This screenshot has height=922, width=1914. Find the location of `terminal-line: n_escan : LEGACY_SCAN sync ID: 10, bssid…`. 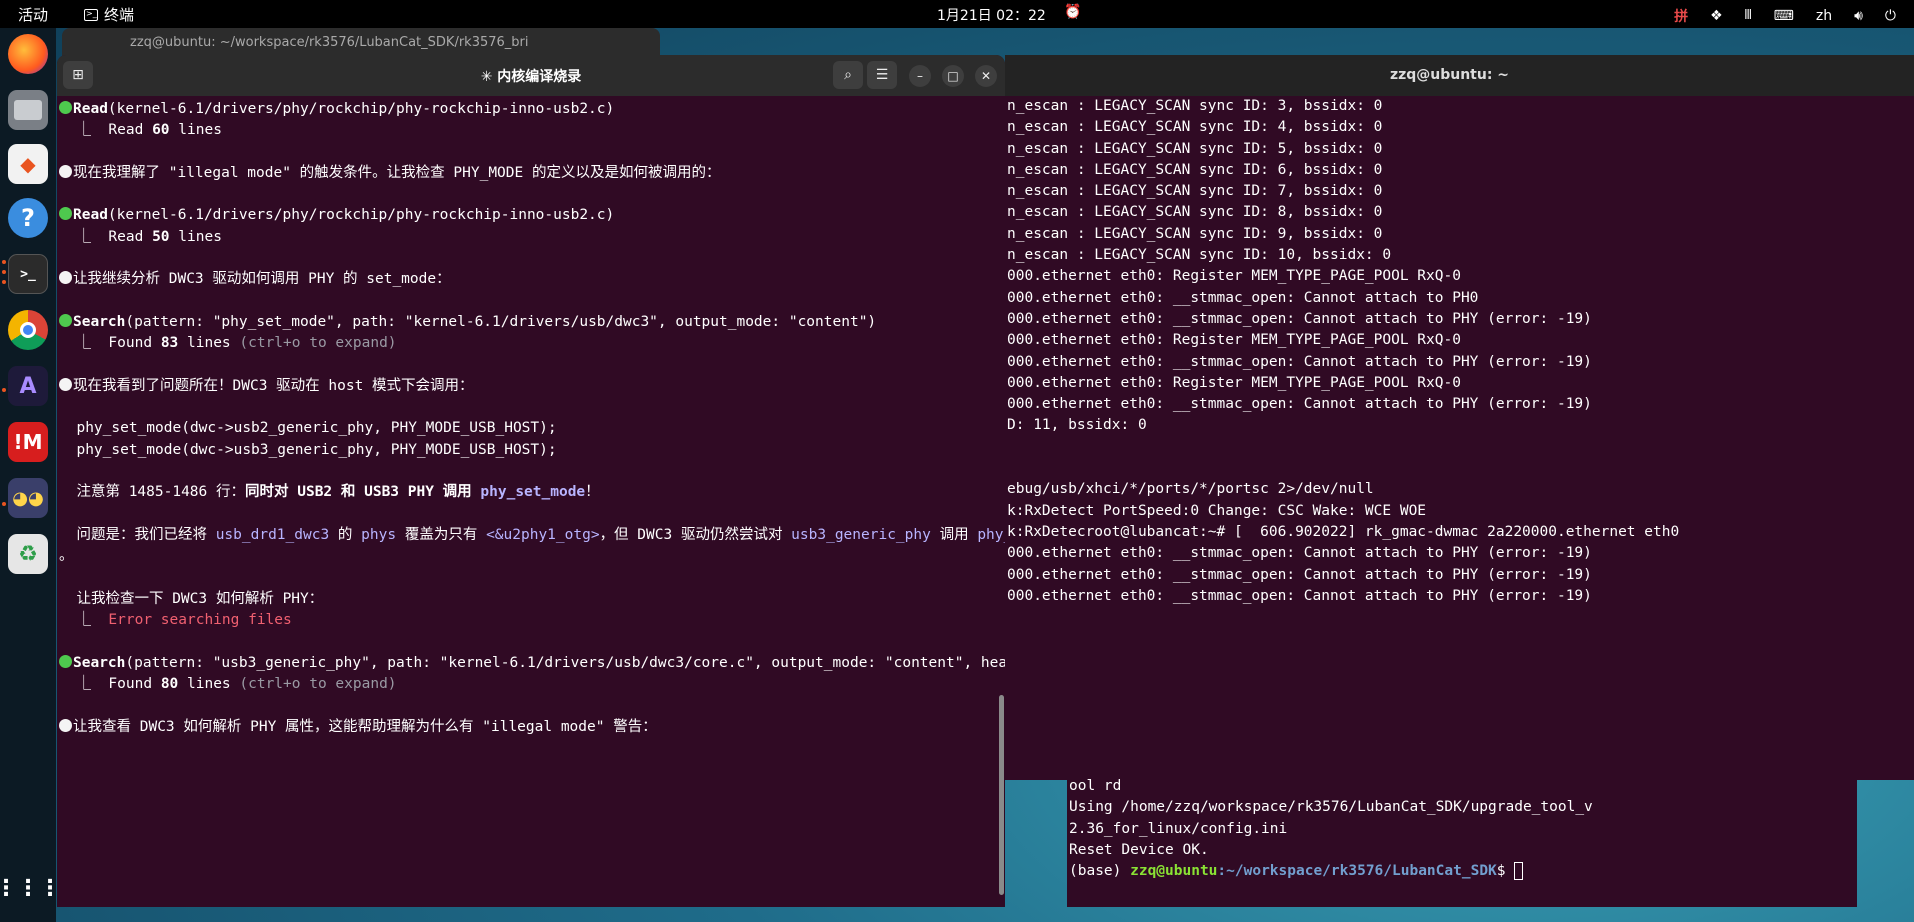

terminal-line: n_escan : LEGACY_SCAN sync ID: 10, bssid… is located at coordinates (1199, 255).